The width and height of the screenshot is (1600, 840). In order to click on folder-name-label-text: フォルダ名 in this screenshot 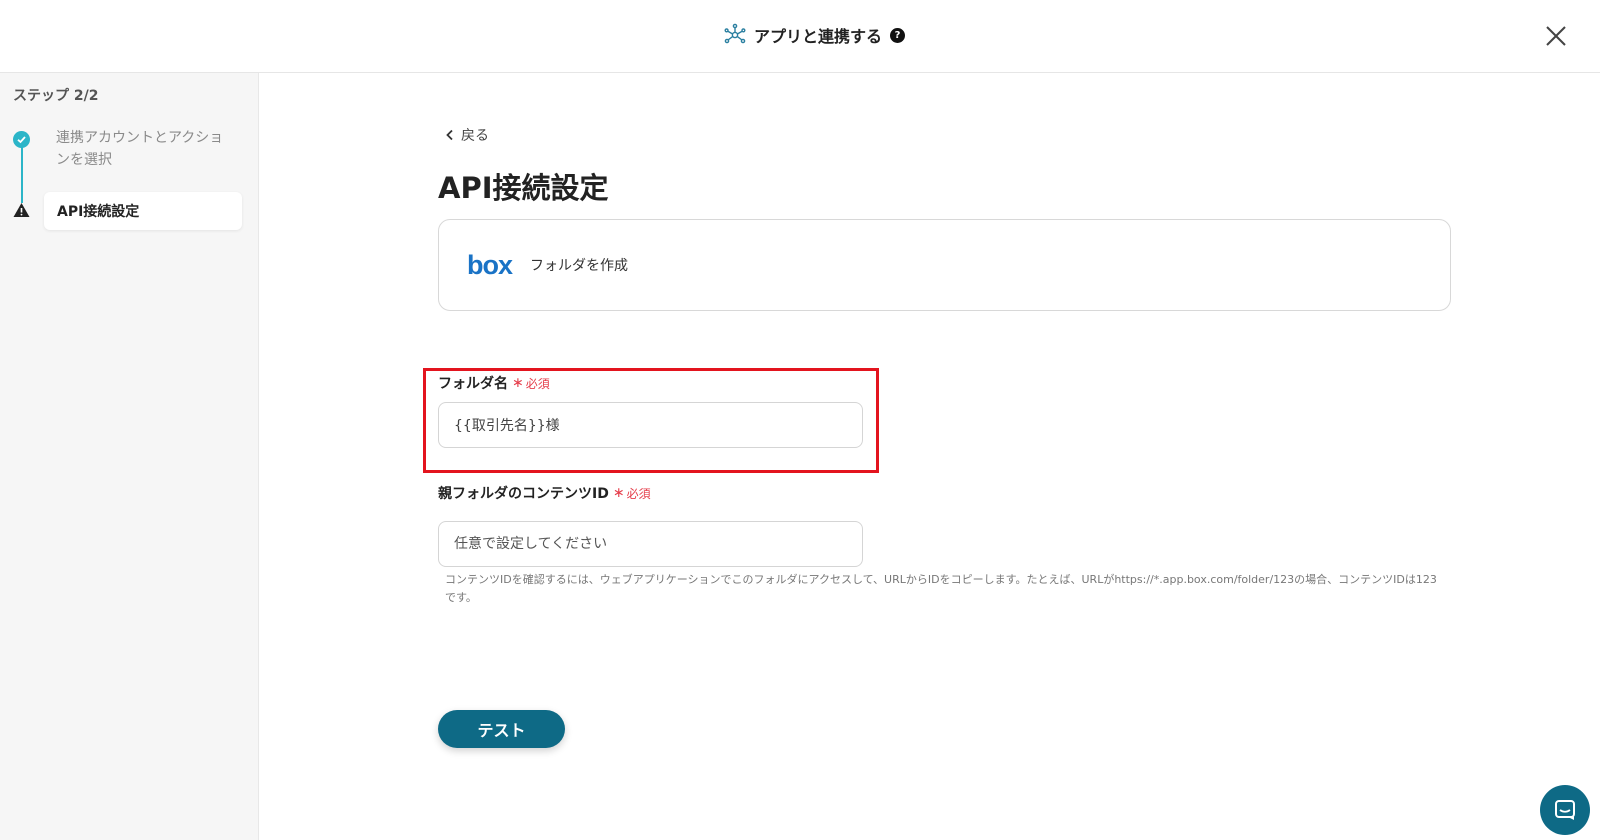, I will do `click(473, 384)`.